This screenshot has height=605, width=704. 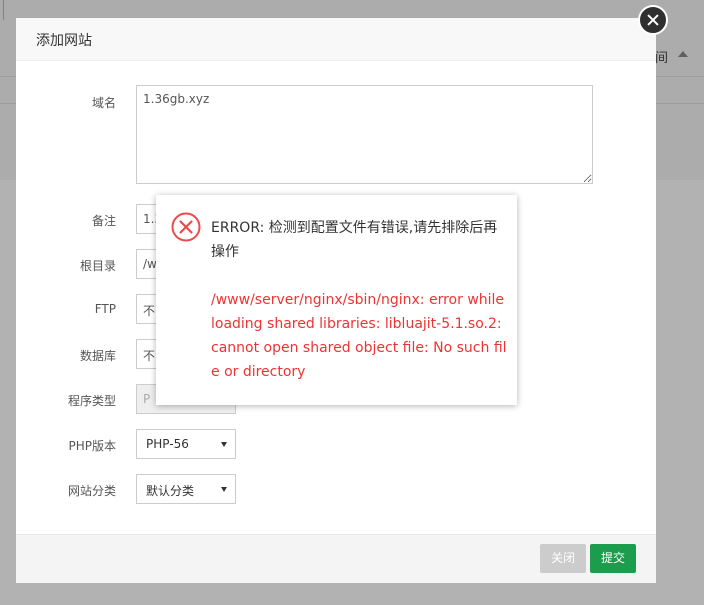 What do you see at coordinates (92, 446) in the screenshot?
I see `php-version-label: PHP版本` at bounding box center [92, 446].